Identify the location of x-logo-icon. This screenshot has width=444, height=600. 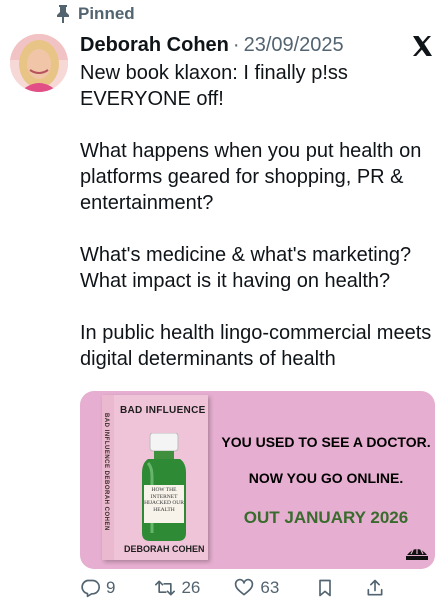
(422, 46).